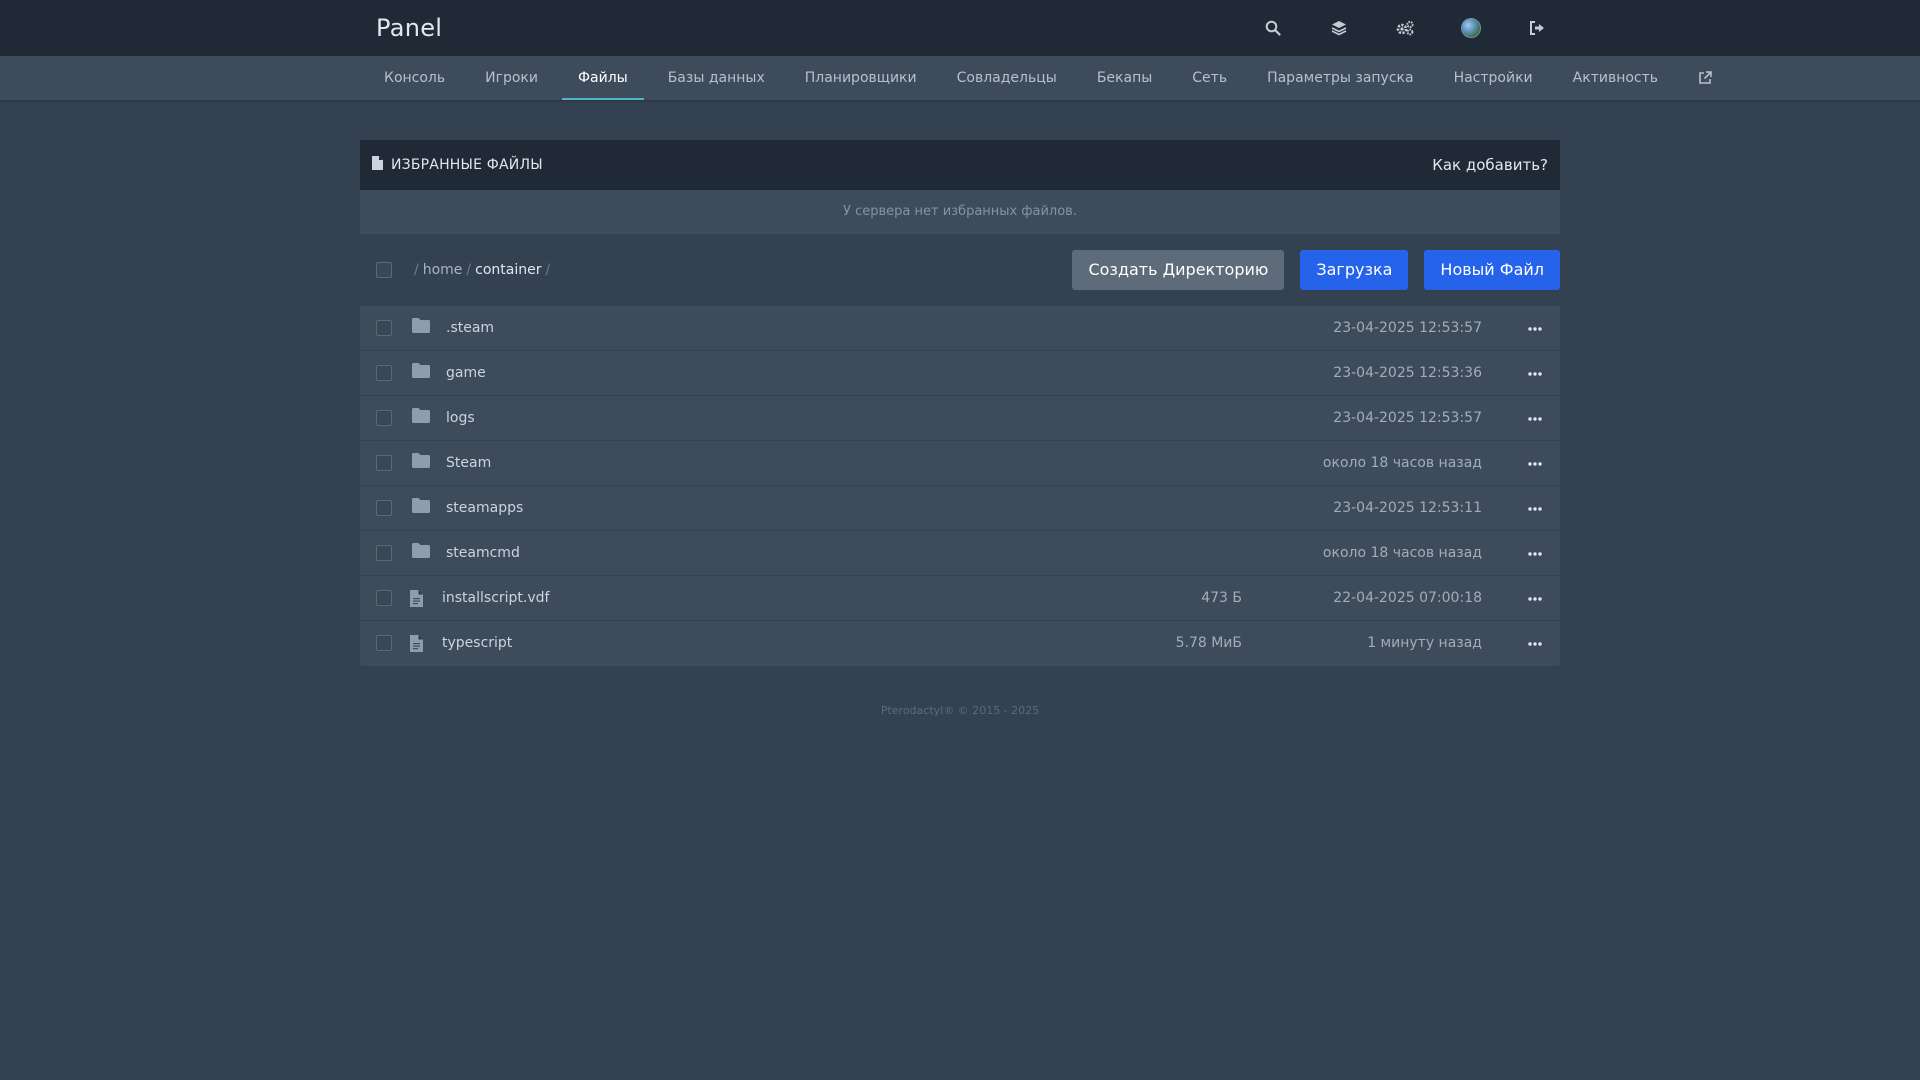 The height and width of the screenshot is (1080, 1920). I want to click on tab-databases: Базы данных, so click(716, 78).